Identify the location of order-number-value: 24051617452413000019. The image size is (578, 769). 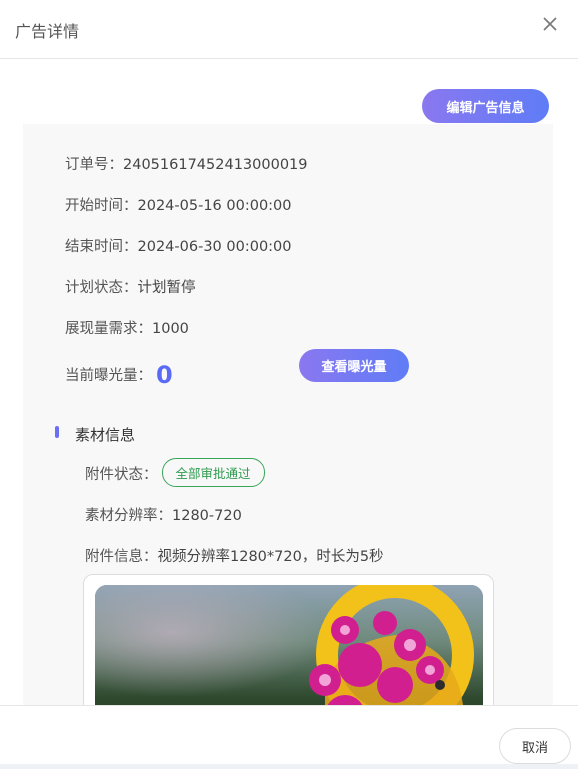
(215, 165).